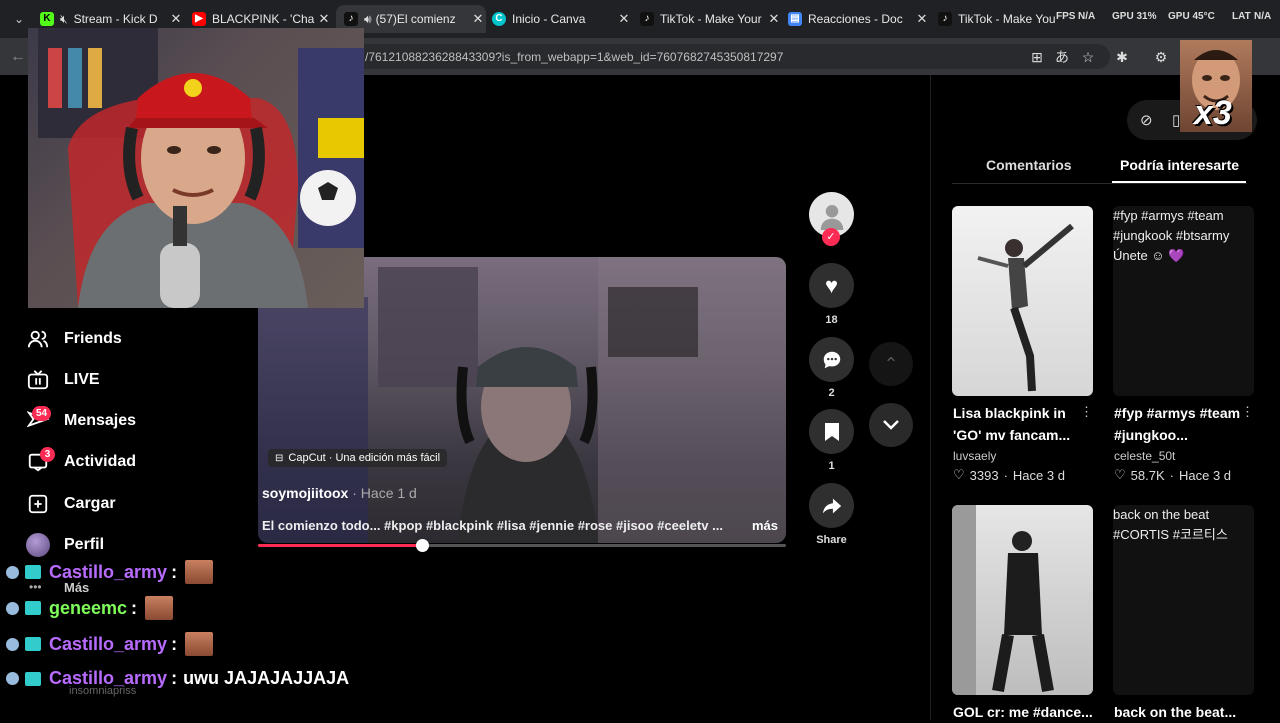 This screenshot has height=723, width=1280. What do you see at coordinates (1161, 57) in the screenshot?
I see `extension-puzzle-icon: ⚙` at bounding box center [1161, 57].